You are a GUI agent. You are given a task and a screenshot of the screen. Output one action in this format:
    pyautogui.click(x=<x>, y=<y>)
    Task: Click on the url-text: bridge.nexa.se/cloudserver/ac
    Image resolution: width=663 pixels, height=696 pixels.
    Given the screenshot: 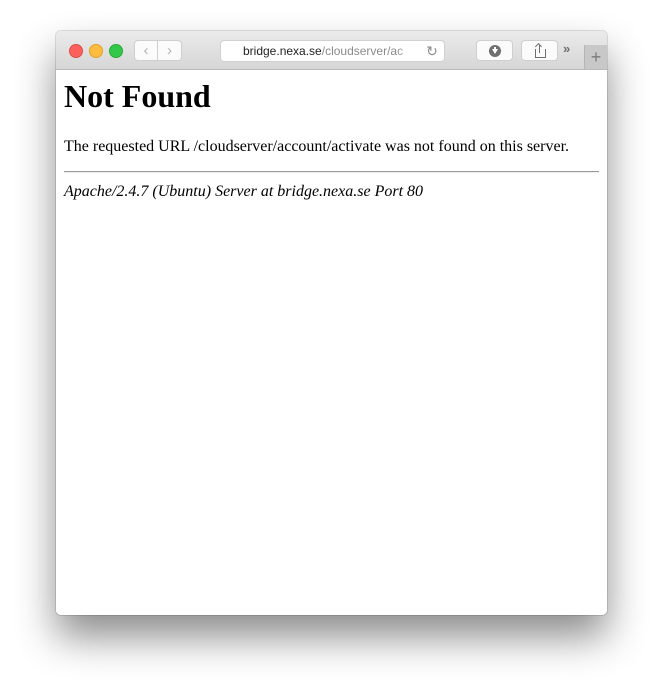 What is the action you would take?
    pyautogui.click(x=323, y=51)
    